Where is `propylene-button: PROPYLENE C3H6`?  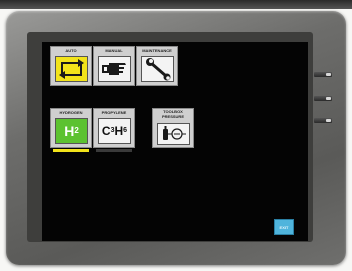
propylene-button: PROPYLENE C3H6 is located at coordinates (114, 128).